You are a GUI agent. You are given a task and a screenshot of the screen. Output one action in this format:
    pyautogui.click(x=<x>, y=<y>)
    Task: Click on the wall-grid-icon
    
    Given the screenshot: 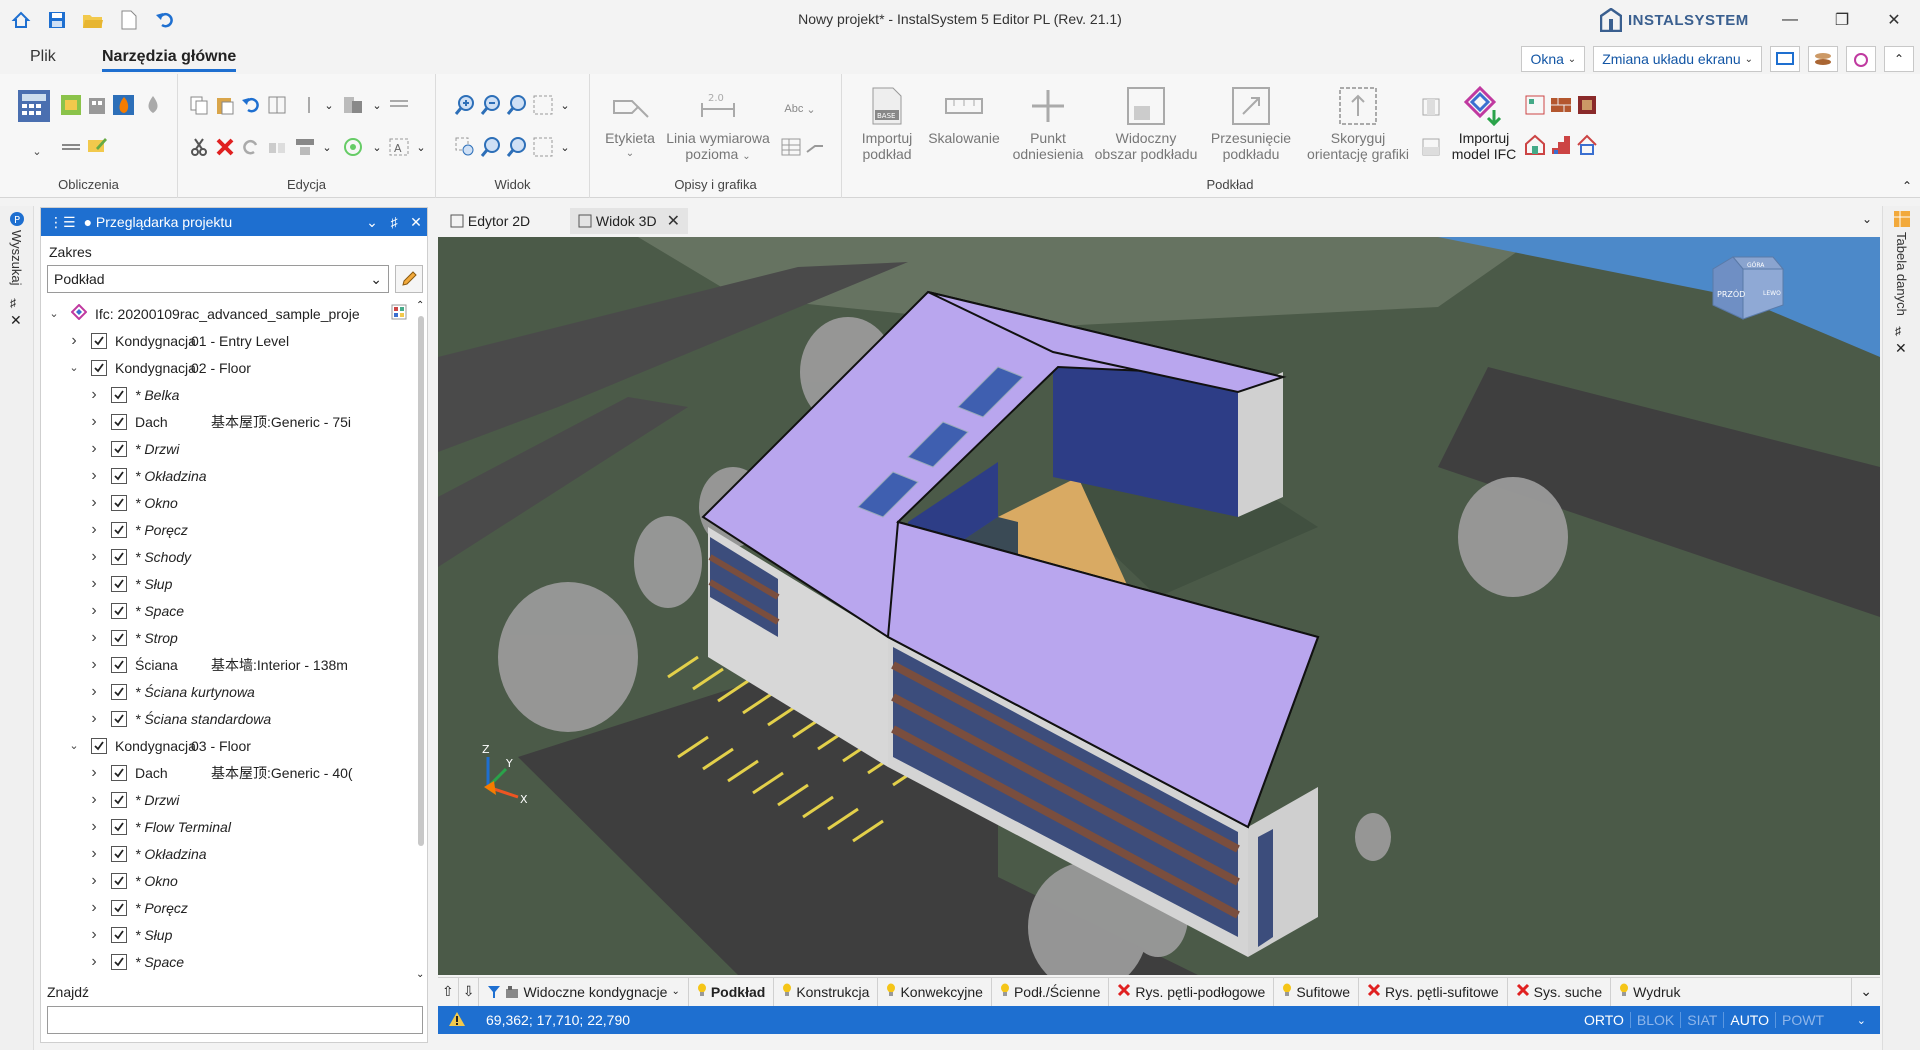 What is the action you would take?
    pyautogui.click(x=1535, y=105)
    